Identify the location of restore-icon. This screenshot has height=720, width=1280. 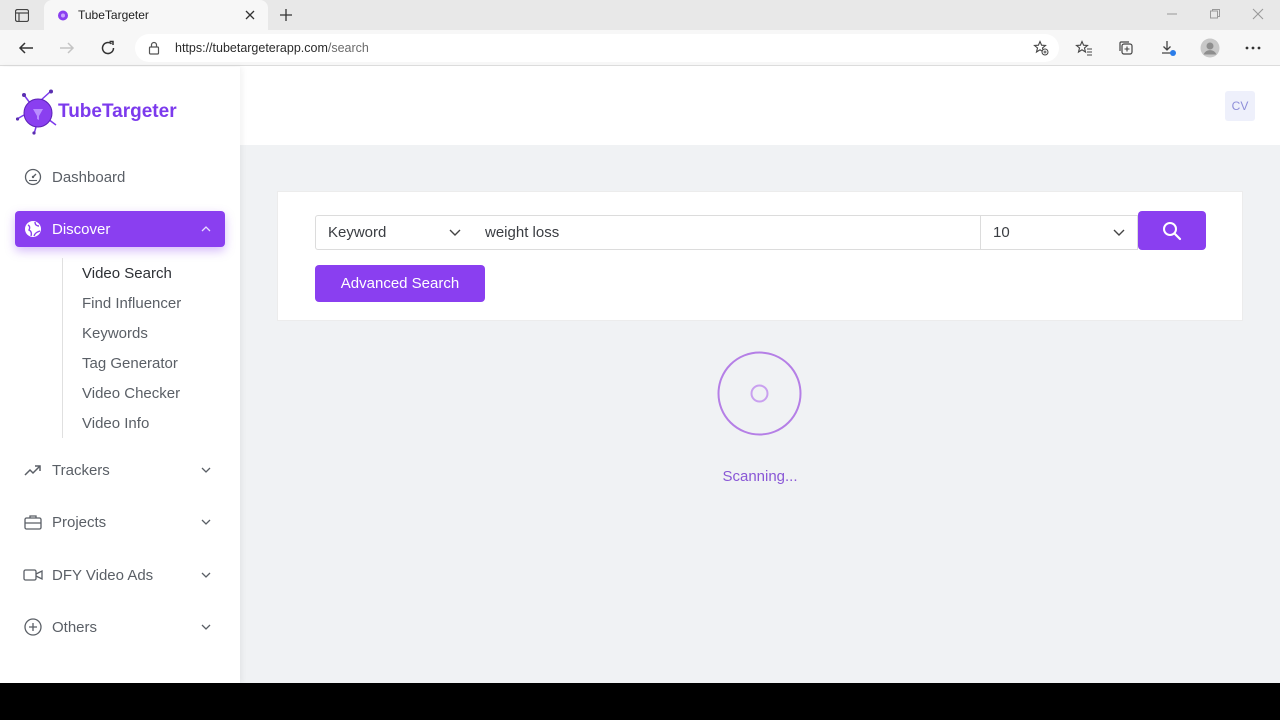
(1215, 14).